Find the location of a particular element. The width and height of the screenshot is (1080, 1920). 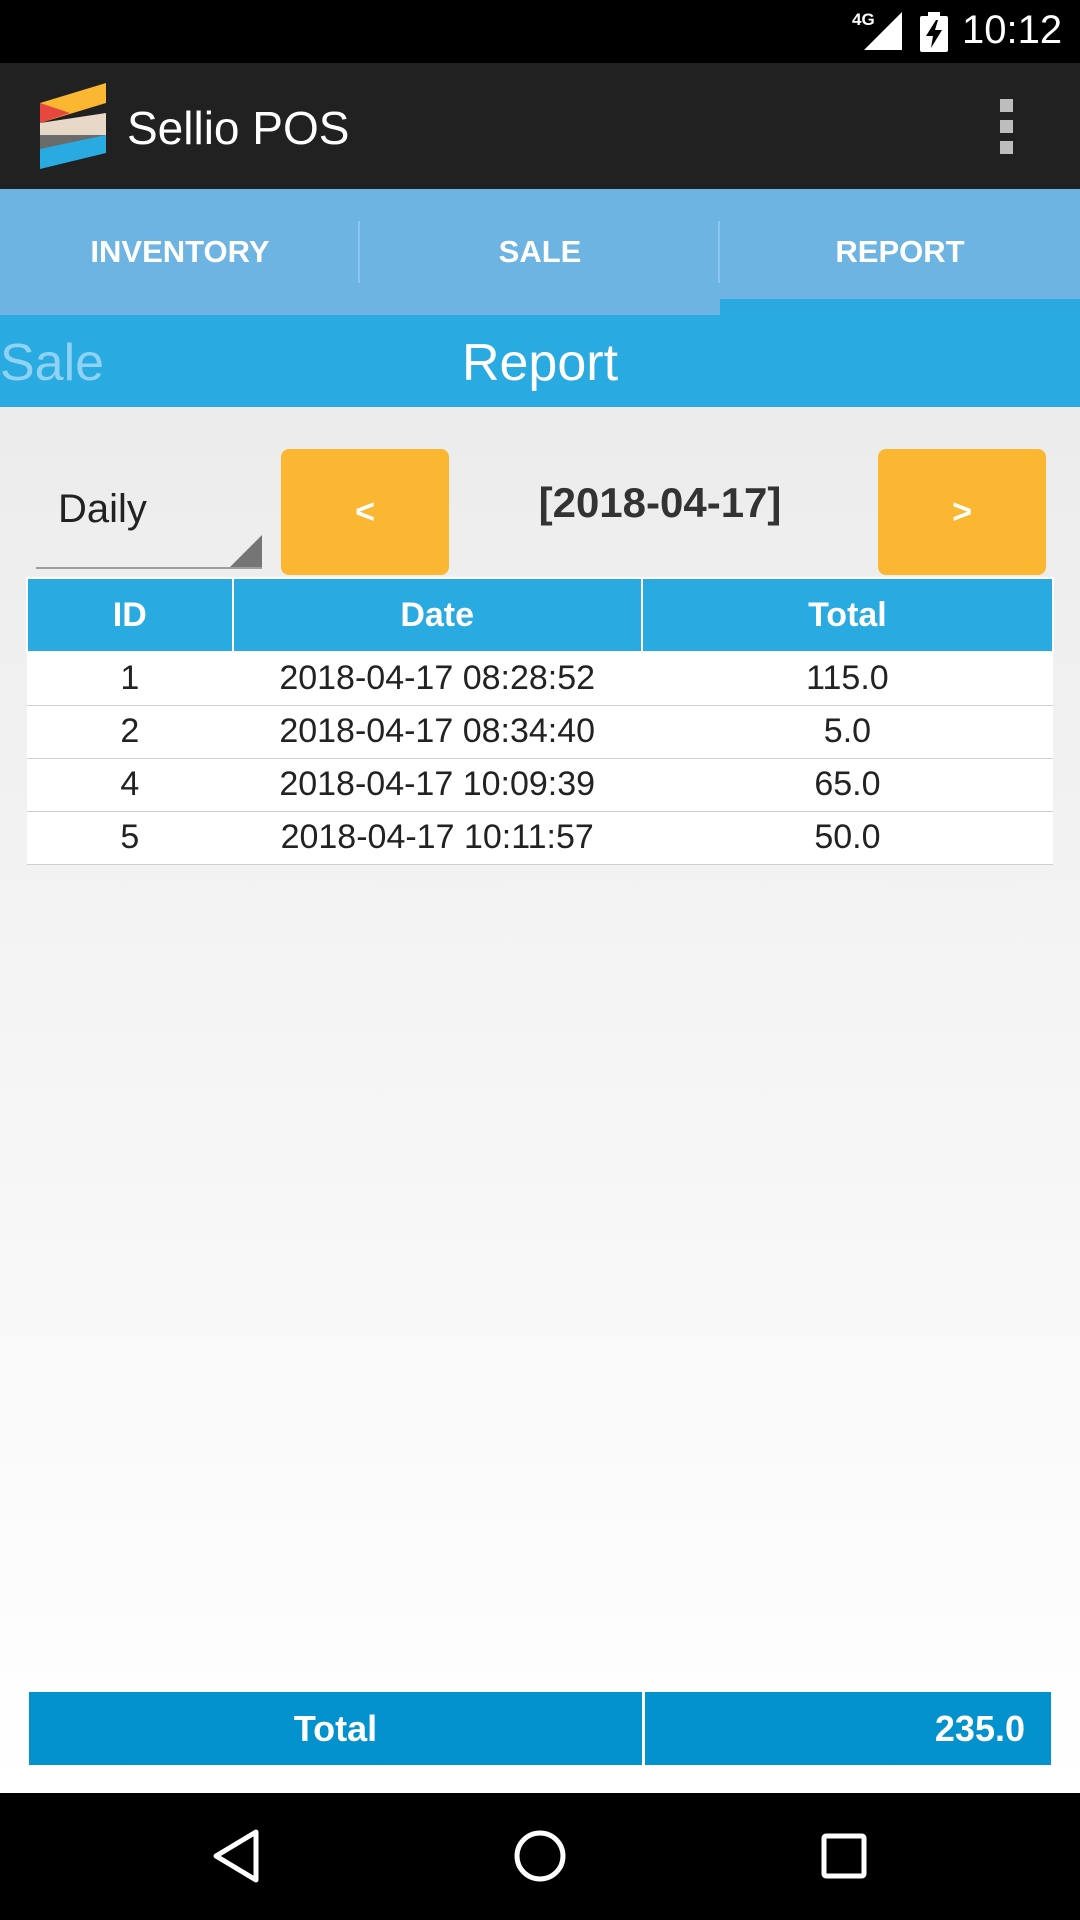

cell-date: 2018-04-17 08:28:52 is located at coordinates (437, 679).